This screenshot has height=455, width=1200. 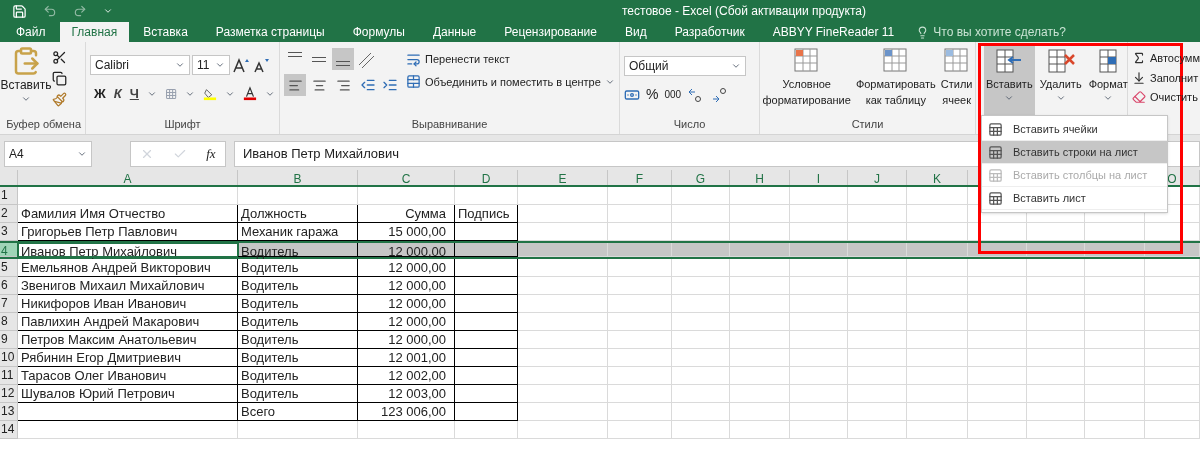 I want to click on name-box: A4, so click(x=48, y=153).